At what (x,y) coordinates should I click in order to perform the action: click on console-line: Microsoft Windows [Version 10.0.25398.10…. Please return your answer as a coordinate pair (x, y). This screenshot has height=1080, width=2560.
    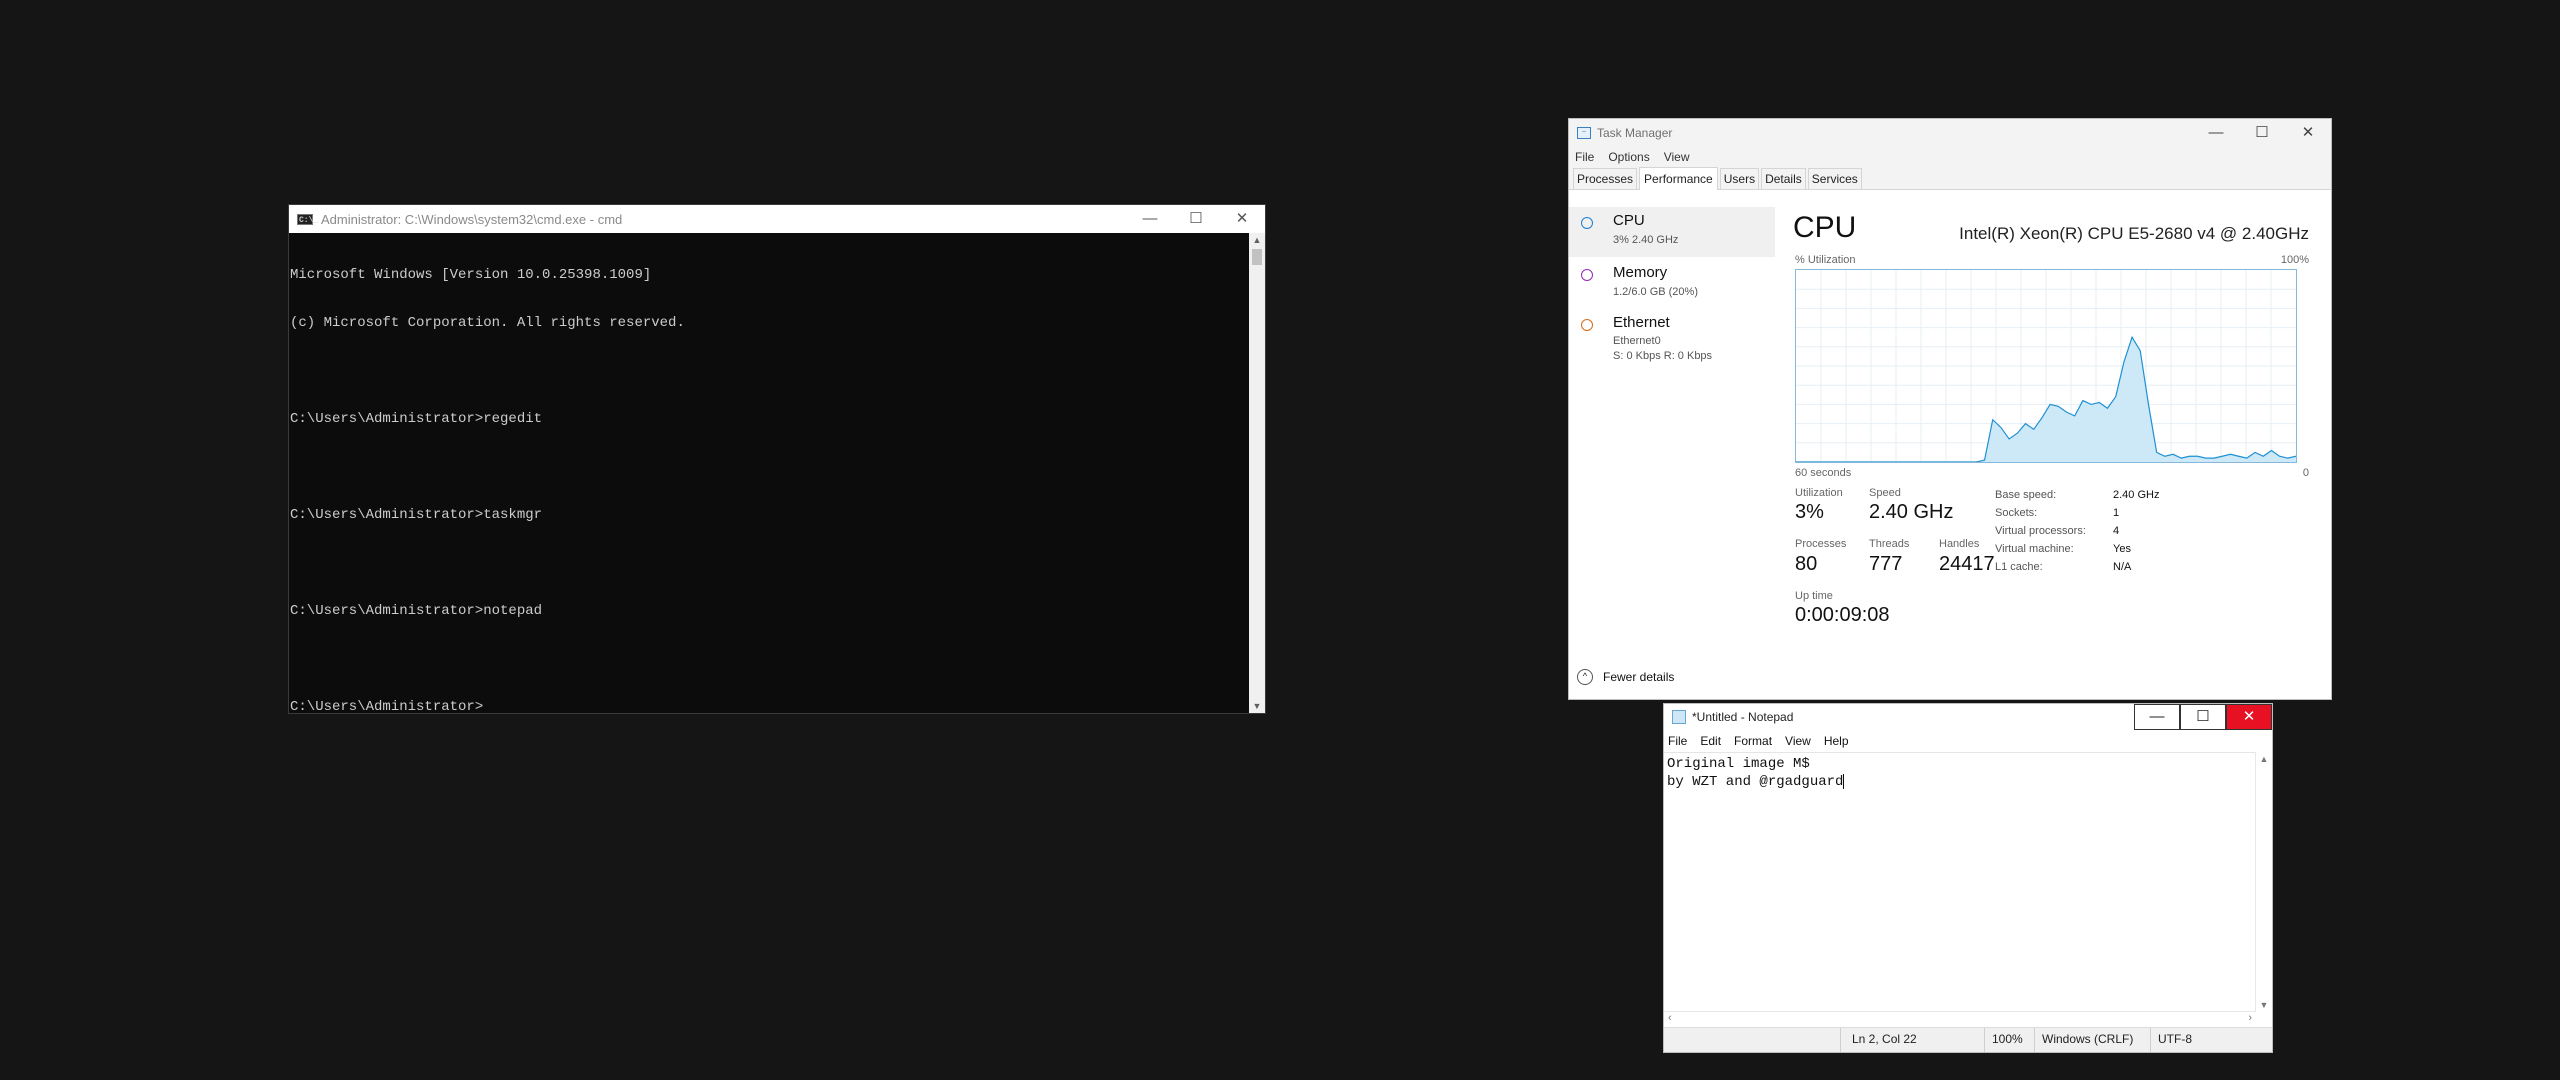
    Looking at the image, I should click on (471, 275).